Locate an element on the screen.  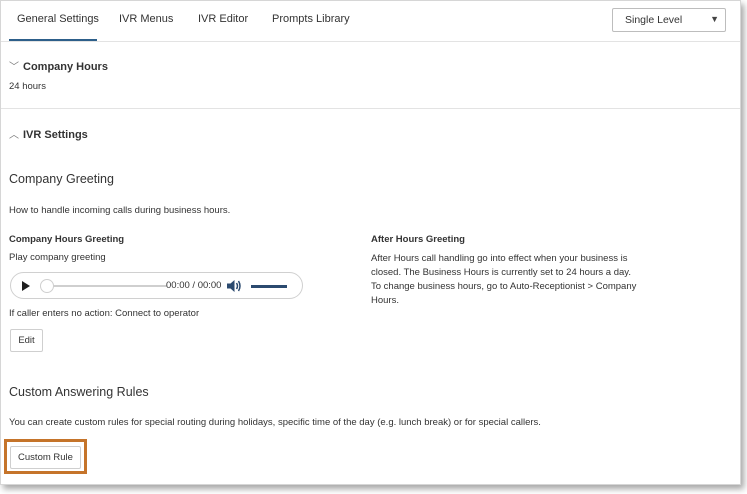
ivr-settings-title: IVR Settings is located at coordinates (55, 135).